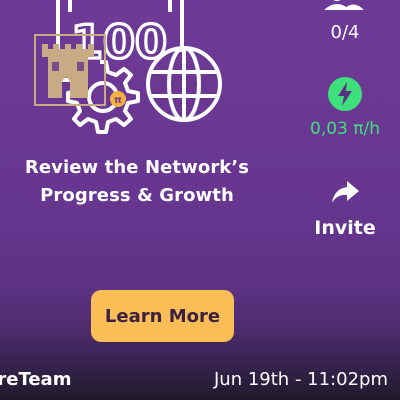  Describe the element at coordinates (345, 94) in the screenshot. I see `lightning-icon` at that location.